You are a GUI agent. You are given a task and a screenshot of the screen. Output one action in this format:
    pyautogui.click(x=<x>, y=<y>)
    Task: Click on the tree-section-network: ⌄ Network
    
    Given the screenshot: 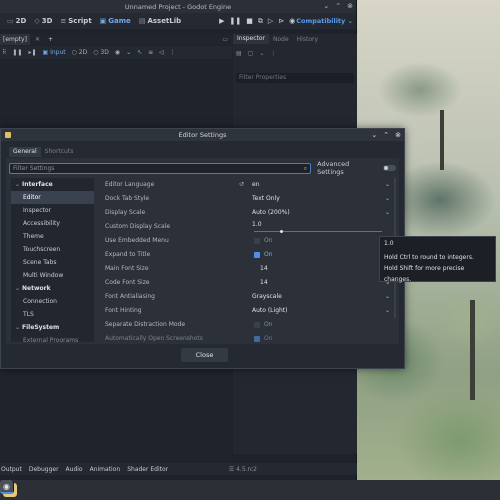 What is the action you would take?
    pyautogui.click(x=52, y=288)
    